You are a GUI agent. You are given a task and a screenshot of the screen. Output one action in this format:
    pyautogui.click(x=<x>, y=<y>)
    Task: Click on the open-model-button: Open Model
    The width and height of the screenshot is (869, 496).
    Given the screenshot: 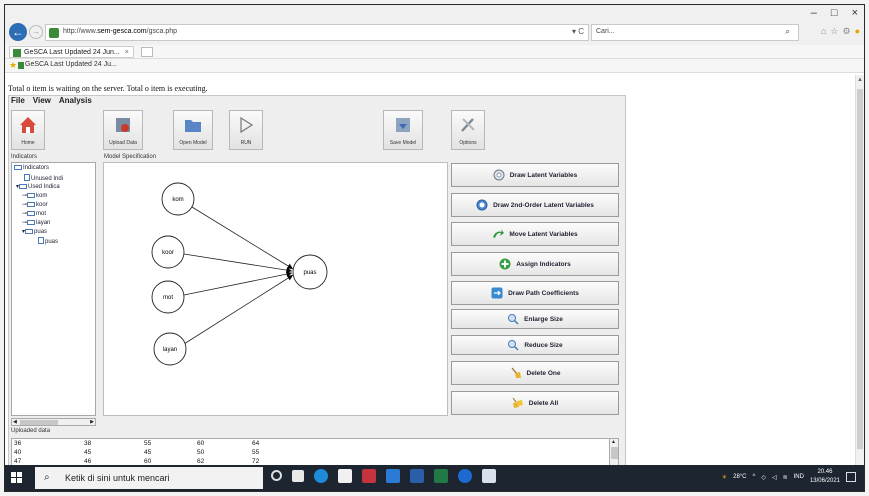 What is the action you would take?
    pyautogui.click(x=193, y=130)
    